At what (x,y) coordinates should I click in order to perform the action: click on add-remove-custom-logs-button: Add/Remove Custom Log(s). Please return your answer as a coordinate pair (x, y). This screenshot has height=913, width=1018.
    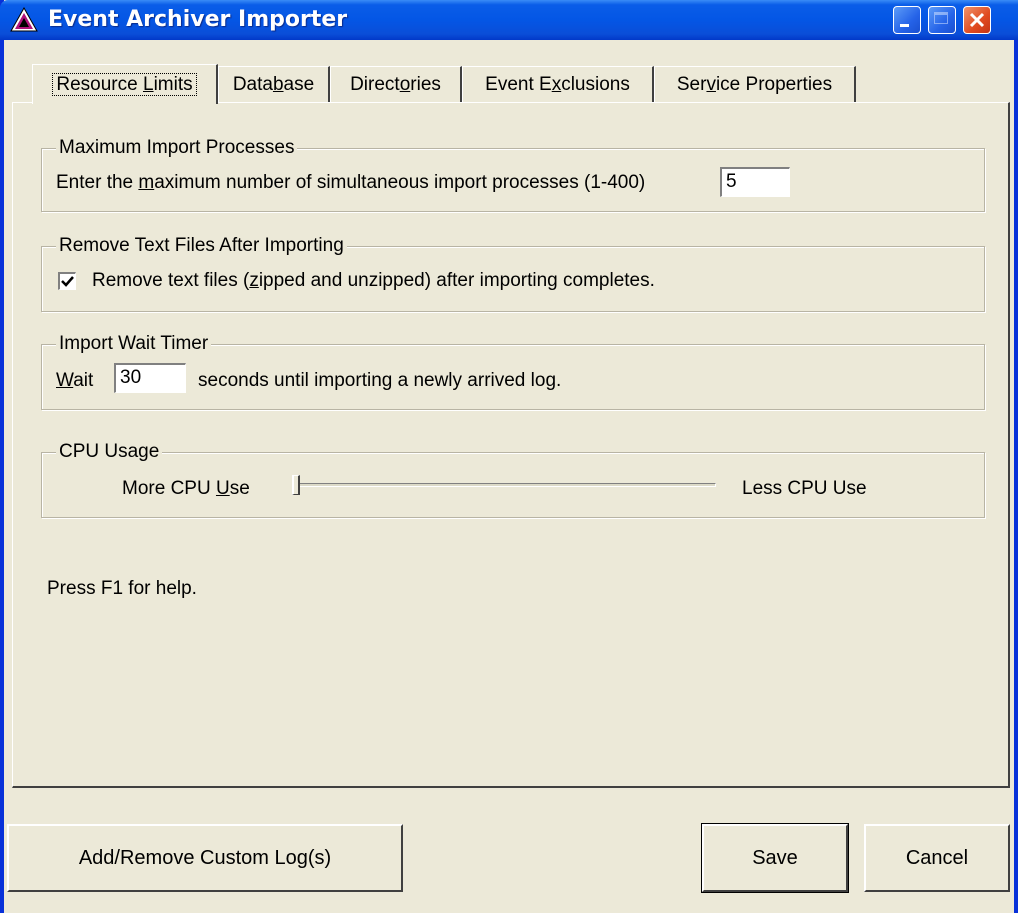
    Looking at the image, I should click on (205, 858).